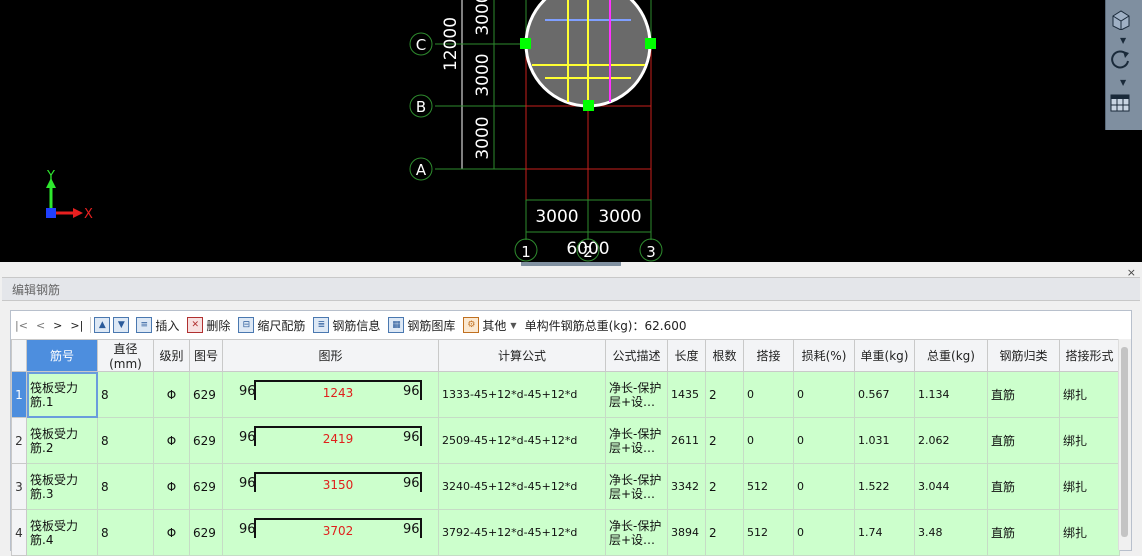 The width and height of the screenshot is (1142, 556). I want to click on col-header: 总重(kg), so click(951, 355).